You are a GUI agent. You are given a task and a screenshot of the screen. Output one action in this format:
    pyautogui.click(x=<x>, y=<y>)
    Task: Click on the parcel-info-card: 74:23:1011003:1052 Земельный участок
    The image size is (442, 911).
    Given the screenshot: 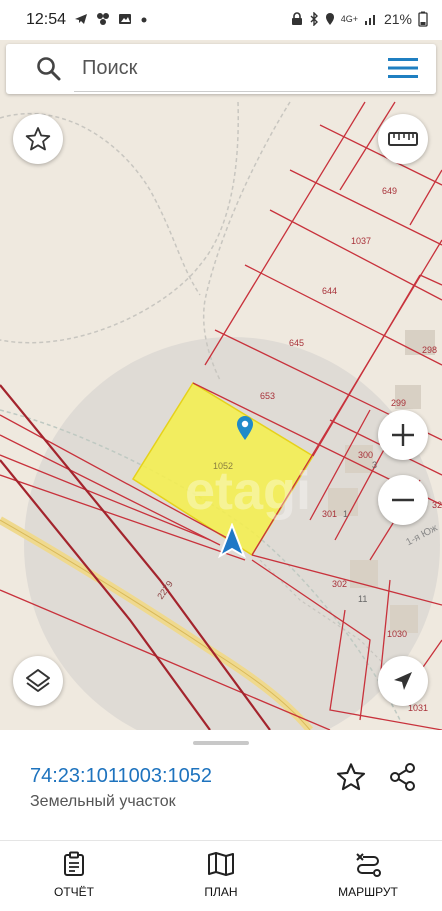 What is the action you would take?
    pyautogui.click(x=221, y=785)
    